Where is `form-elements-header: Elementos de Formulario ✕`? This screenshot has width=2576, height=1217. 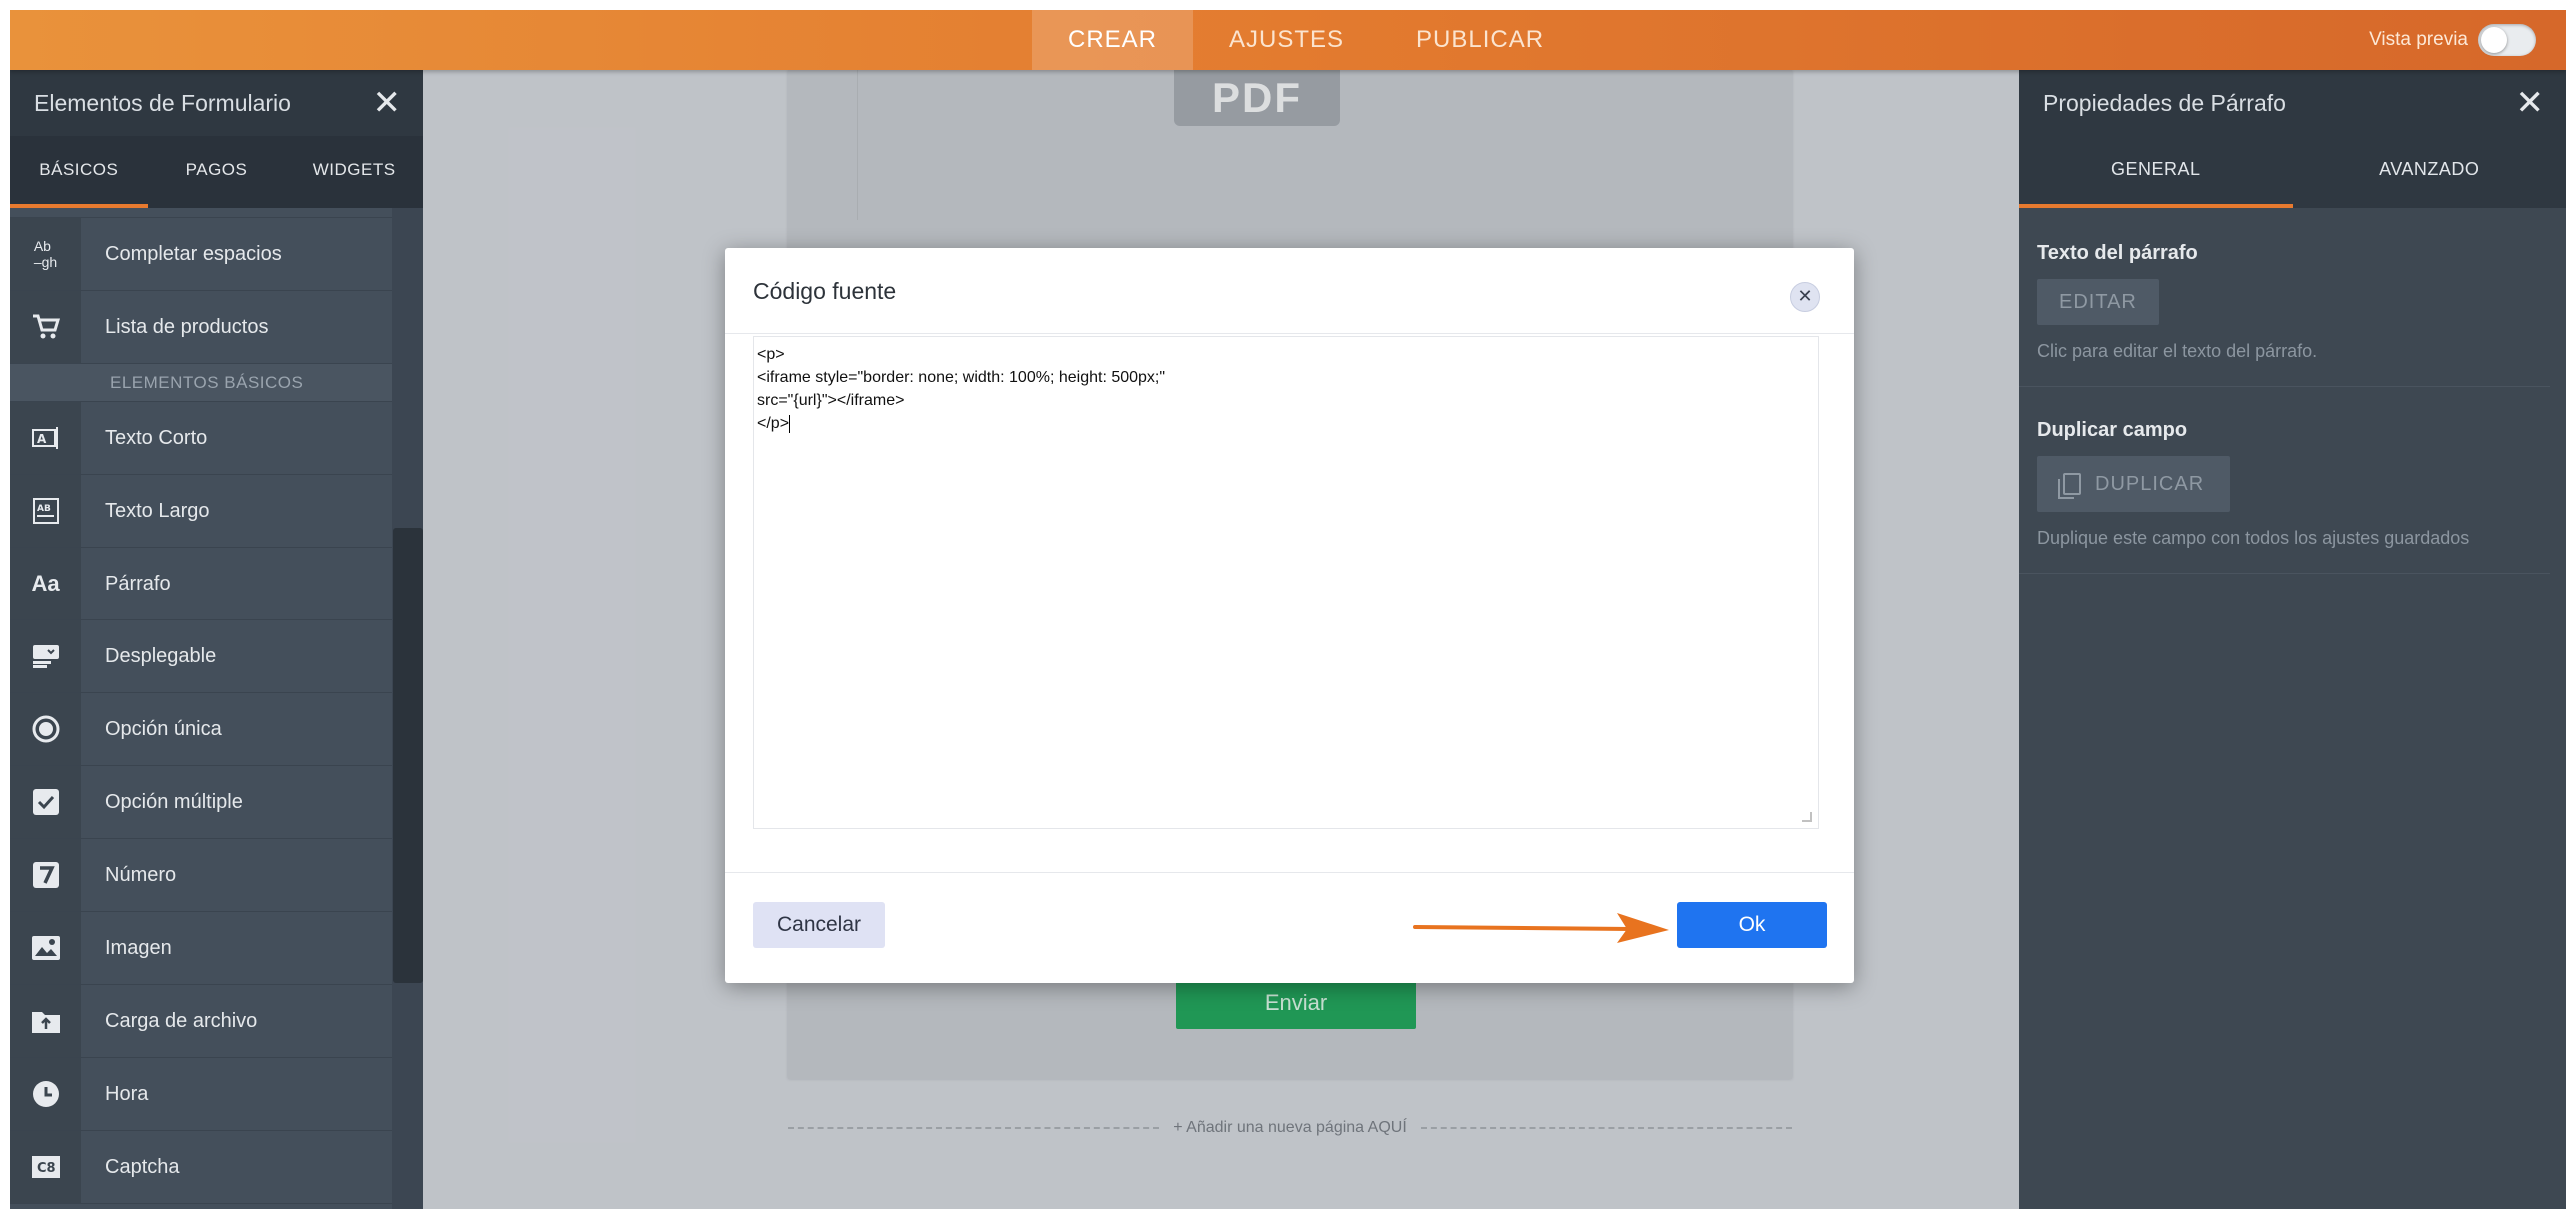 form-elements-header: Elementos de Formulario ✕ is located at coordinates (216, 103).